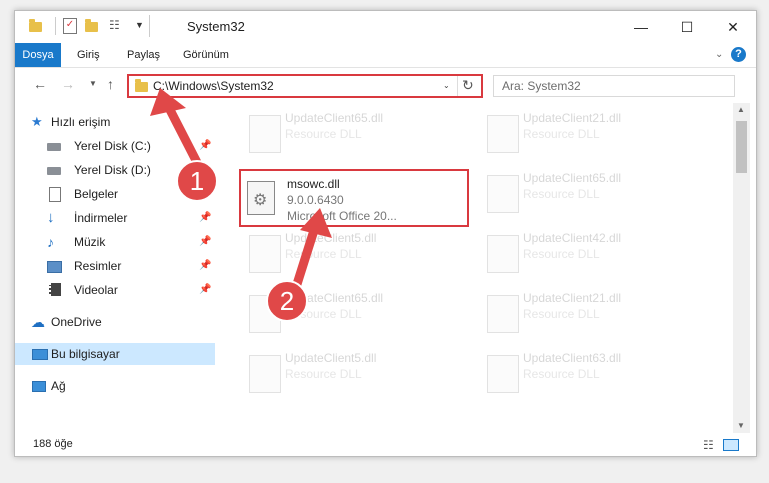  I want to click on step-2-badge: 2, so click(287, 301).